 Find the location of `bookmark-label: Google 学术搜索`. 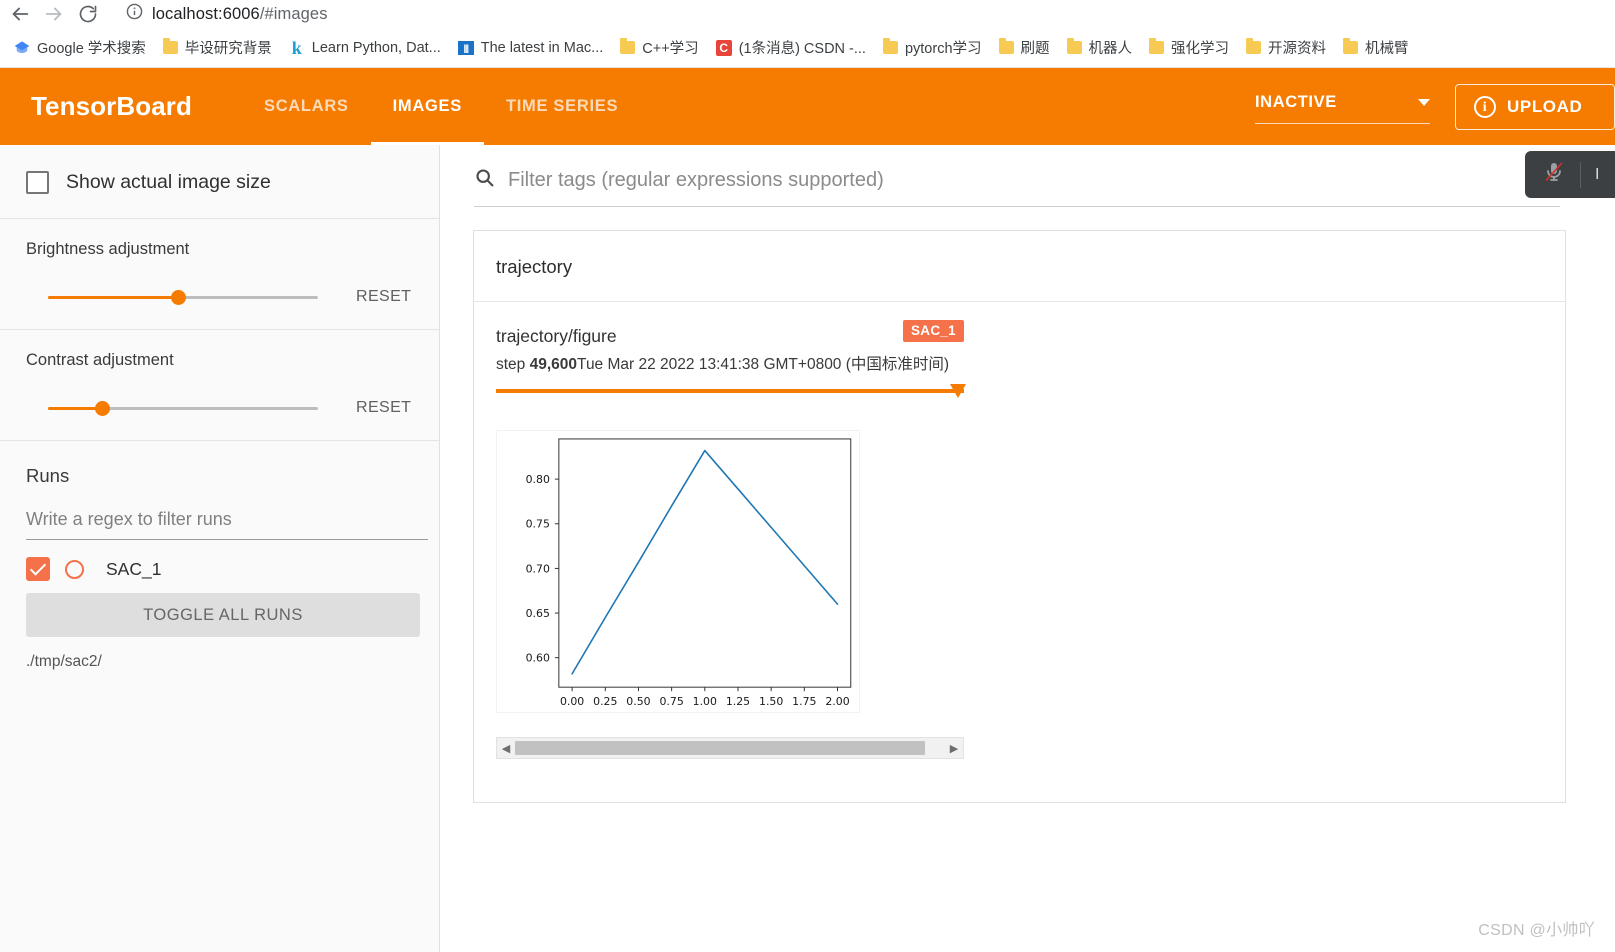

bookmark-label: Google 学术搜索 is located at coordinates (91, 49).